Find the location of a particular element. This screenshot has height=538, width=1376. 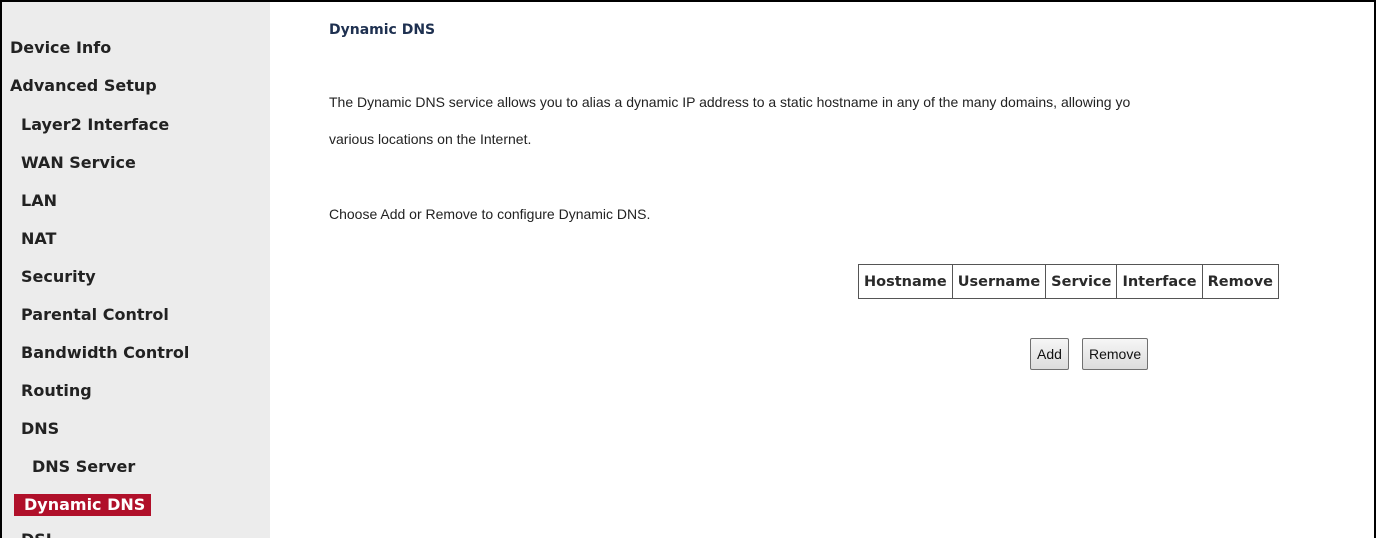

column-header-service: Service is located at coordinates (1081, 281).